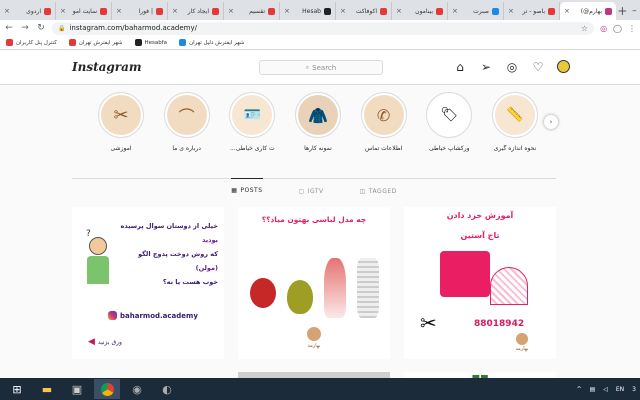 This screenshot has height=400, width=640. What do you see at coordinates (479, 279) in the screenshot?
I see `sleeve-pattern-illustration` at bounding box center [479, 279].